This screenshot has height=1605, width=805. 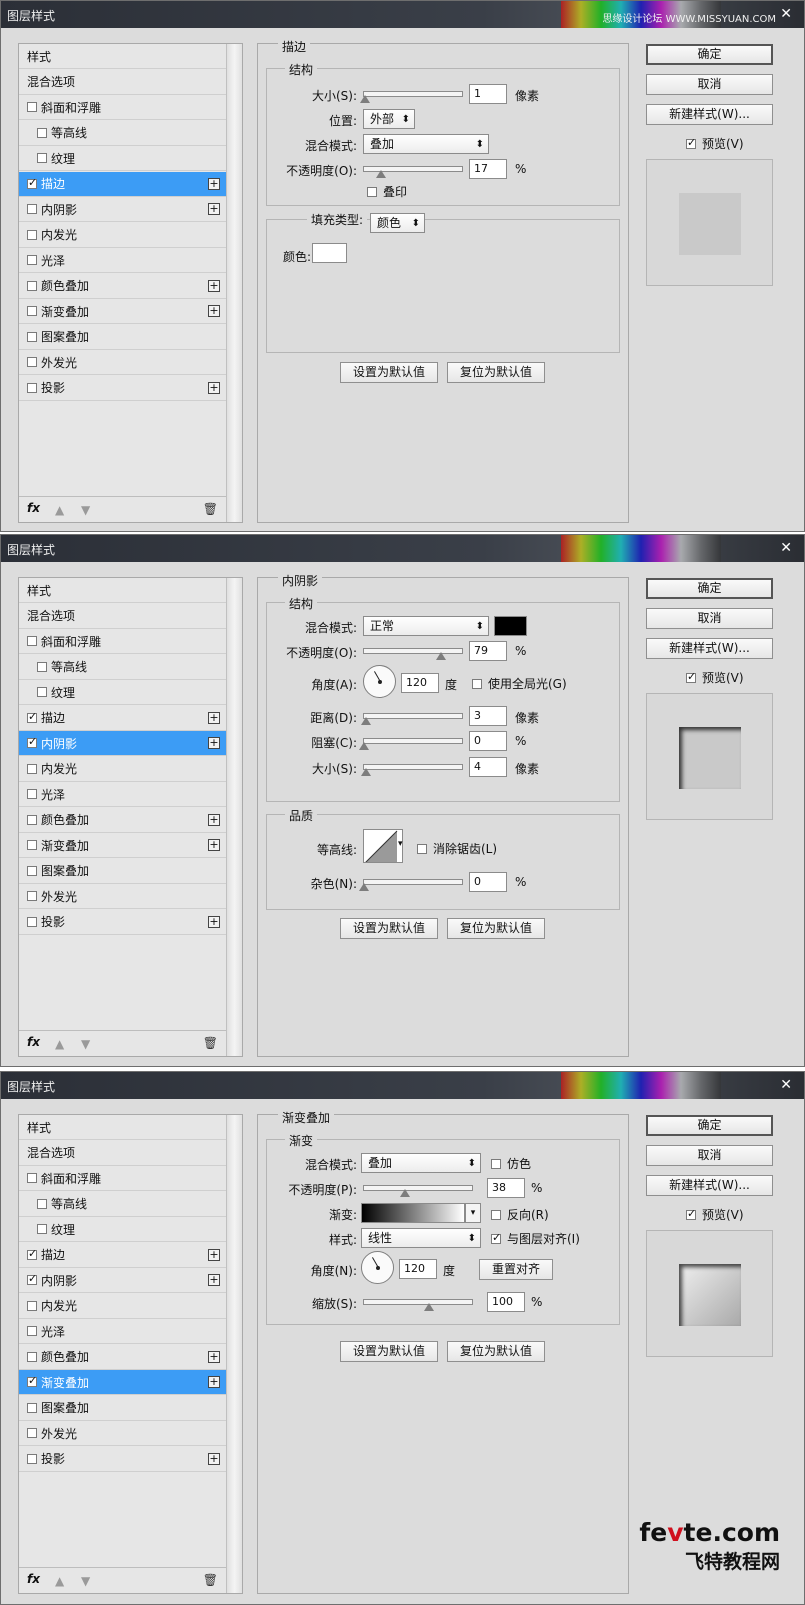 I want to click on position-select: 外部 ⬍, so click(x=389, y=119).